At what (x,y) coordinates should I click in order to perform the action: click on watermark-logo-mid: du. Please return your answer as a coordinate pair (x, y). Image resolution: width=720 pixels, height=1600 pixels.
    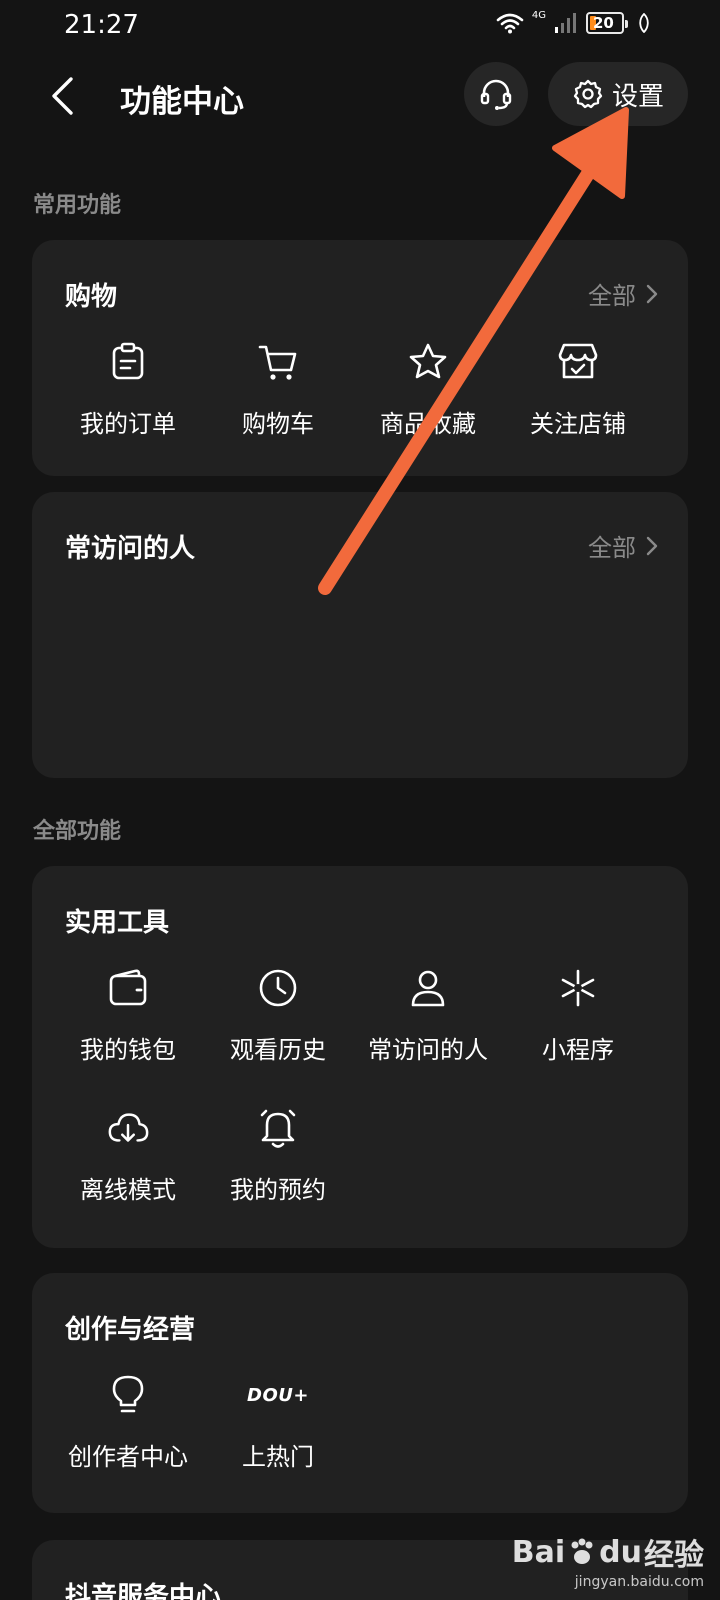
    Looking at the image, I should click on (620, 1552).